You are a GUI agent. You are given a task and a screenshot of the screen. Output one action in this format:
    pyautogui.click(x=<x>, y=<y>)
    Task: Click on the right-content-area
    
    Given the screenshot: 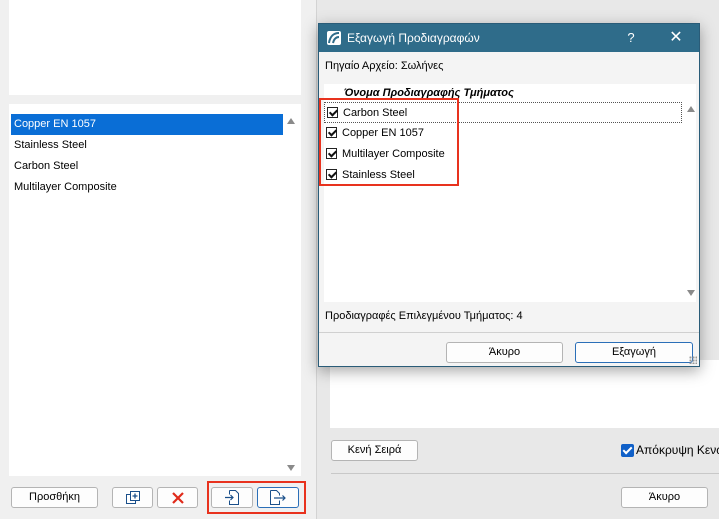 What is the action you would take?
    pyautogui.click(x=524, y=394)
    